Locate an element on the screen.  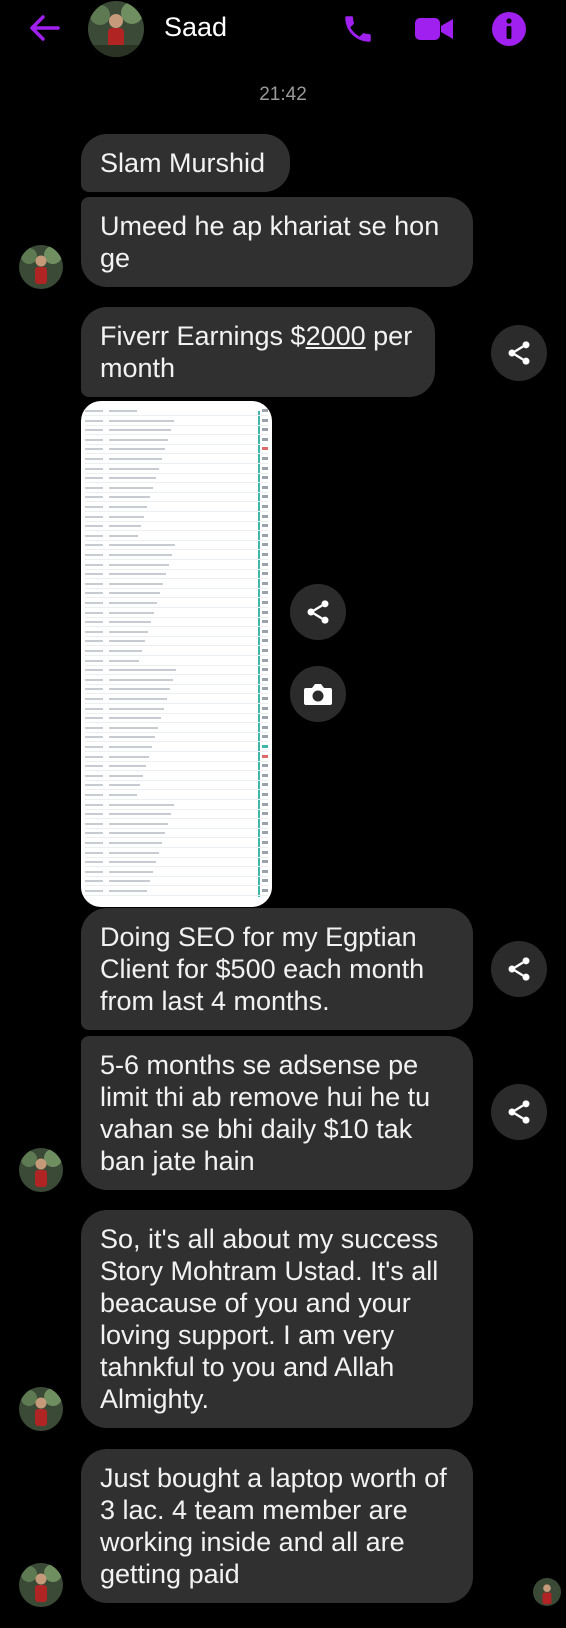
conversation-header: Saad is located at coordinates (283, 30).